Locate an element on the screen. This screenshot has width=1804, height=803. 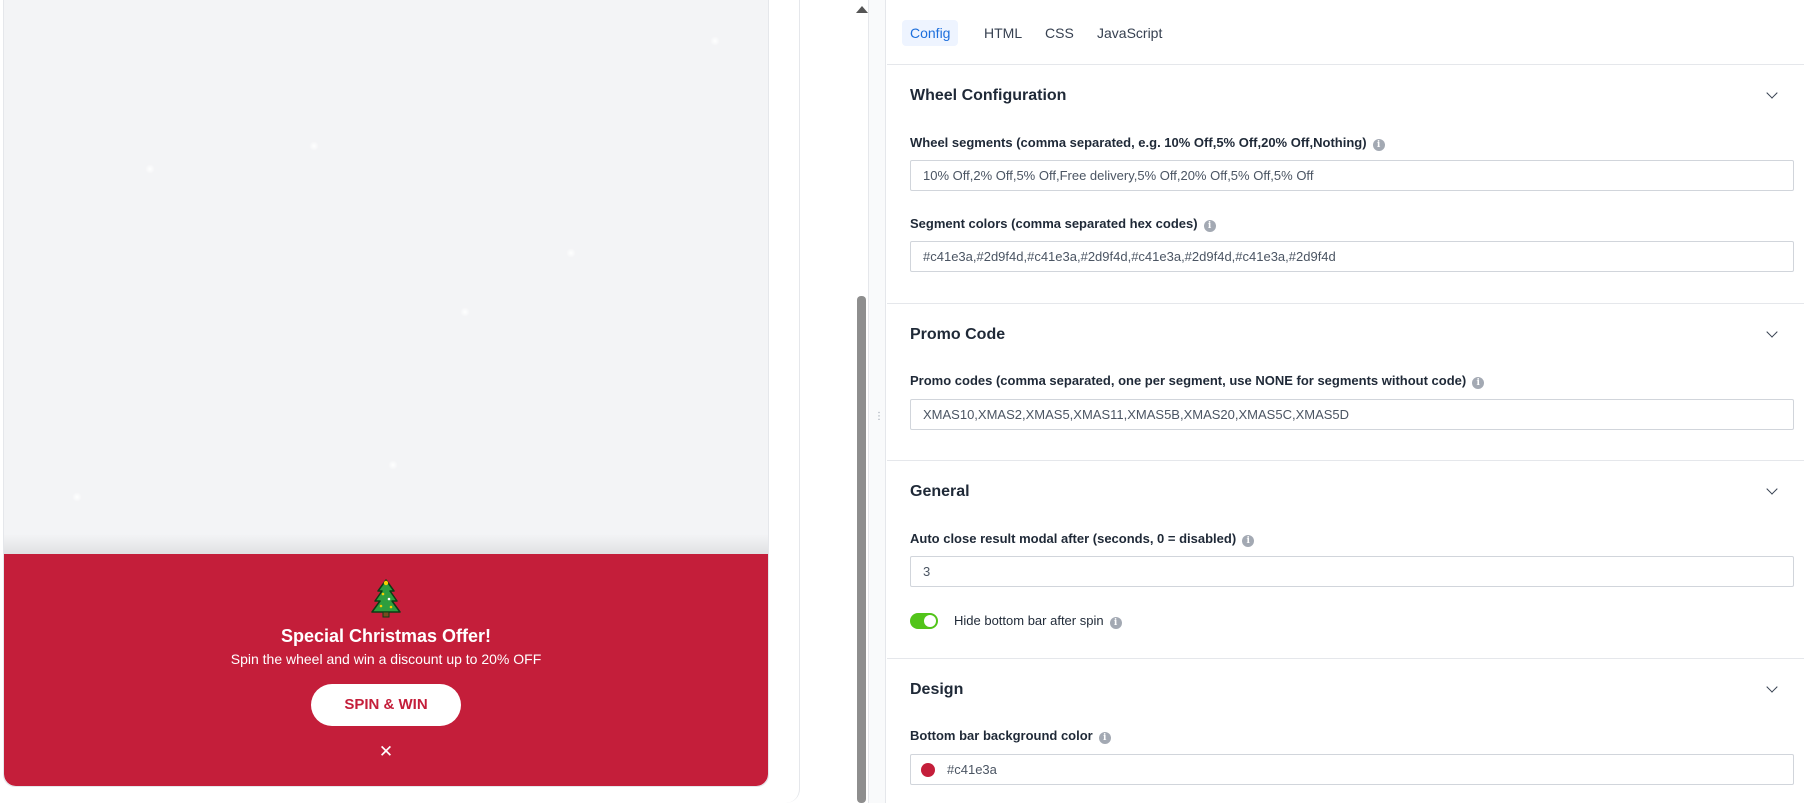
scrollbar-thumb is located at coordinates (861, 549).